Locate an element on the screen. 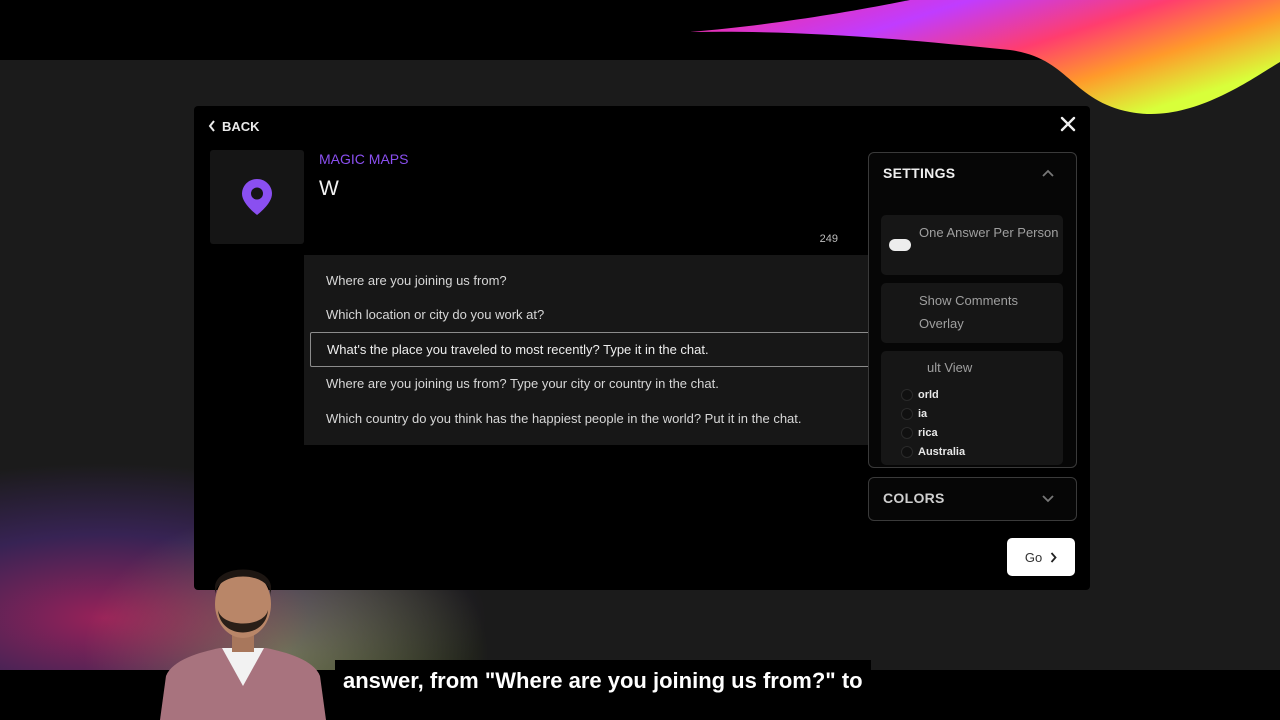 The width and height of the screenshot is (1280, 720). view-option-label: rica is located at coordinates (928, 433).